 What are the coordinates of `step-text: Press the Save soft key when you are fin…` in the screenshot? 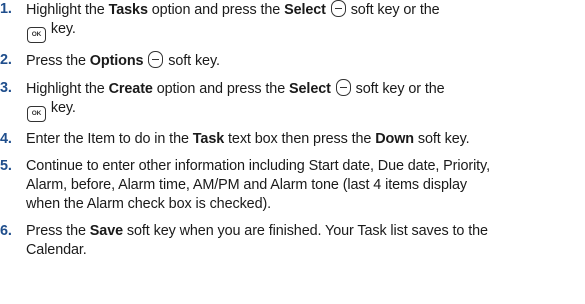 It's located at (257, 240).